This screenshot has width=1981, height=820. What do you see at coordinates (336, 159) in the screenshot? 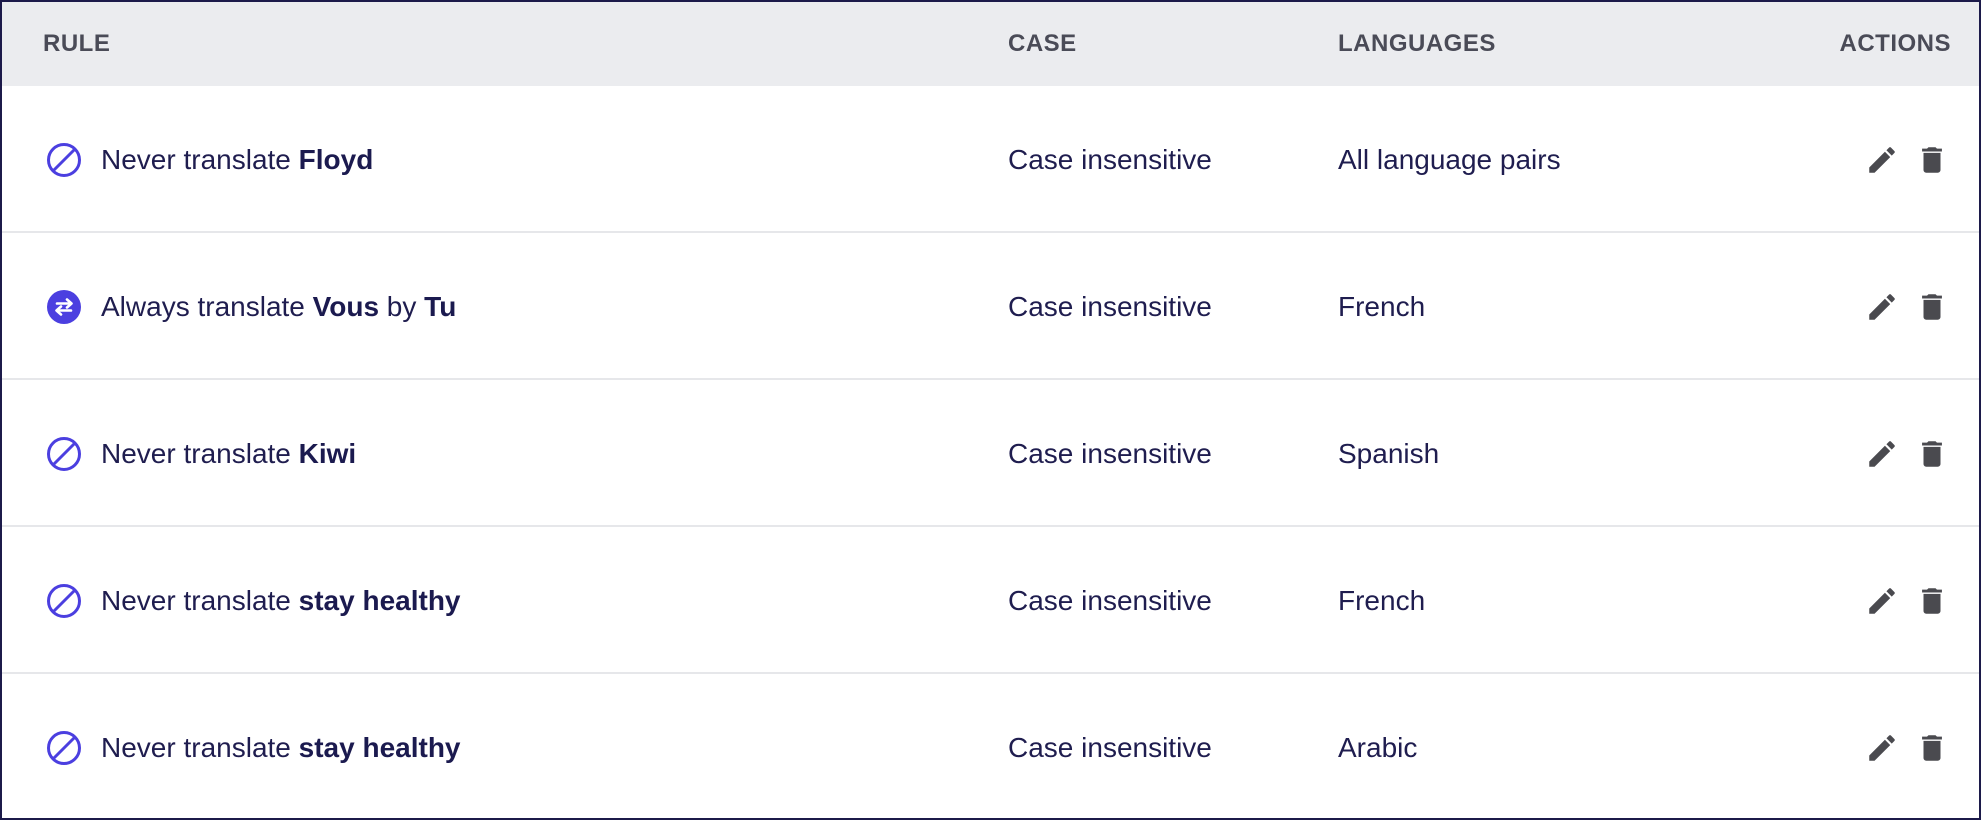
I see `rule-term: Floyd` at bounding box center [336, 159].